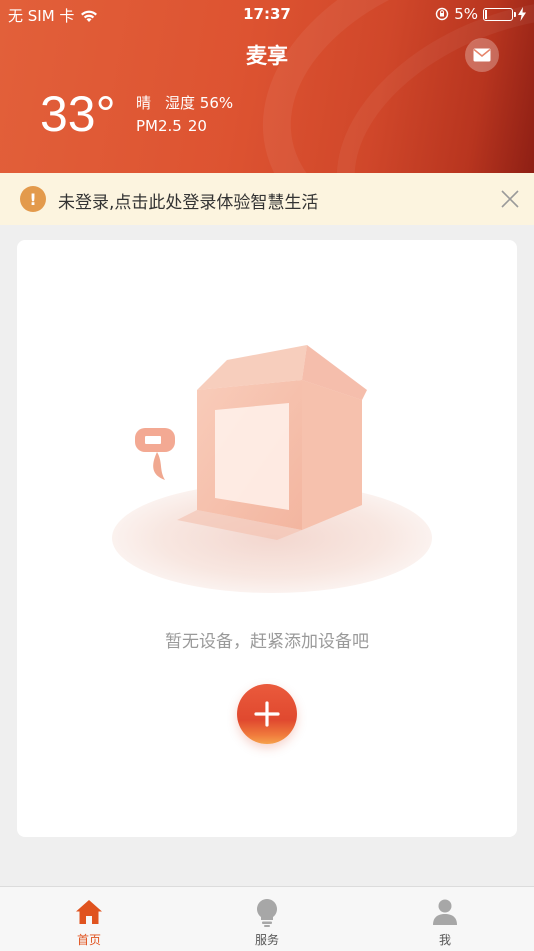 This screenshot has width=534, height=951. I want to click on envelope-icon, so click(482, 55).